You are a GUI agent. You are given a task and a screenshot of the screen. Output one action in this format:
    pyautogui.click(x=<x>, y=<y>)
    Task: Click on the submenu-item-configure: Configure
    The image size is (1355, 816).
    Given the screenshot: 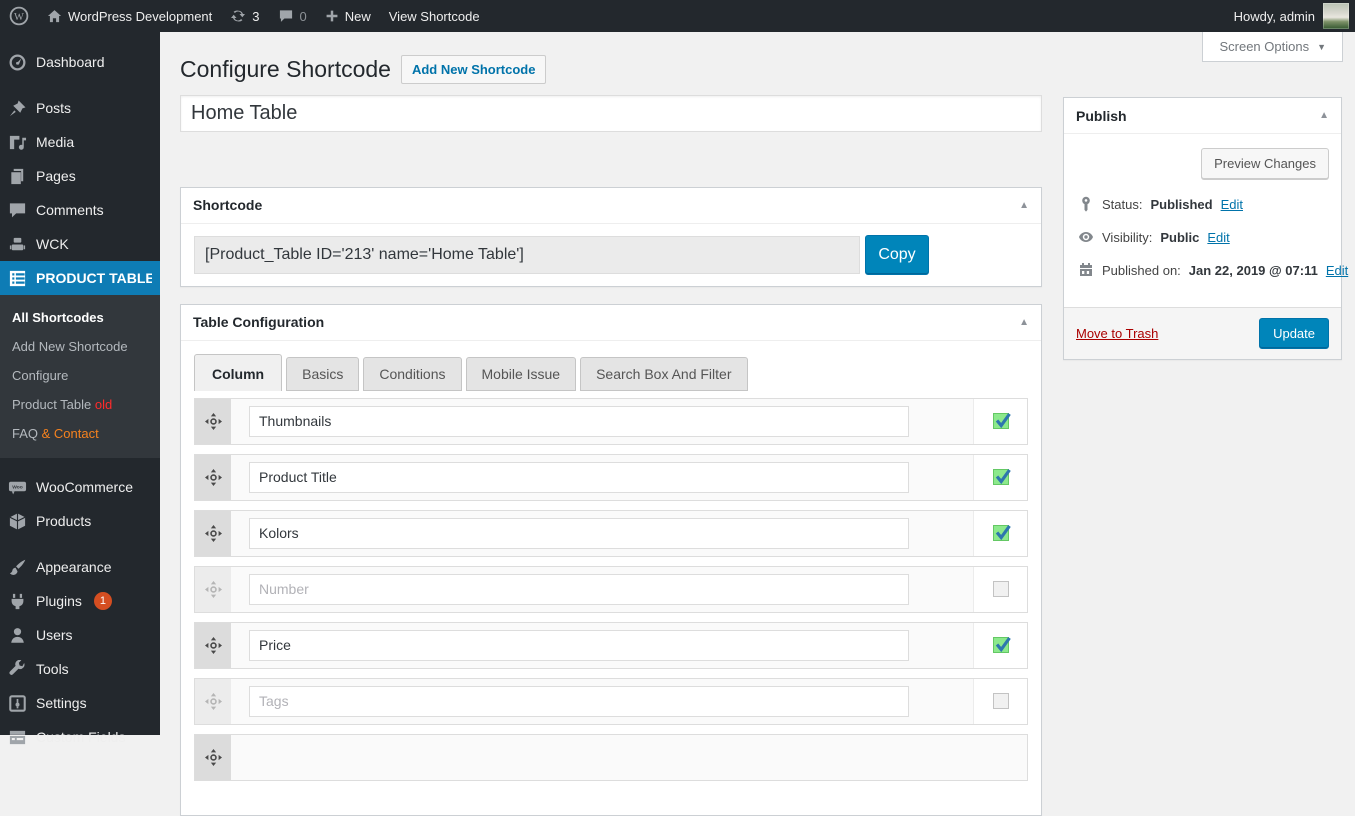 What is the action you would take?
    pyautogui.click(x=80, y=375)
    